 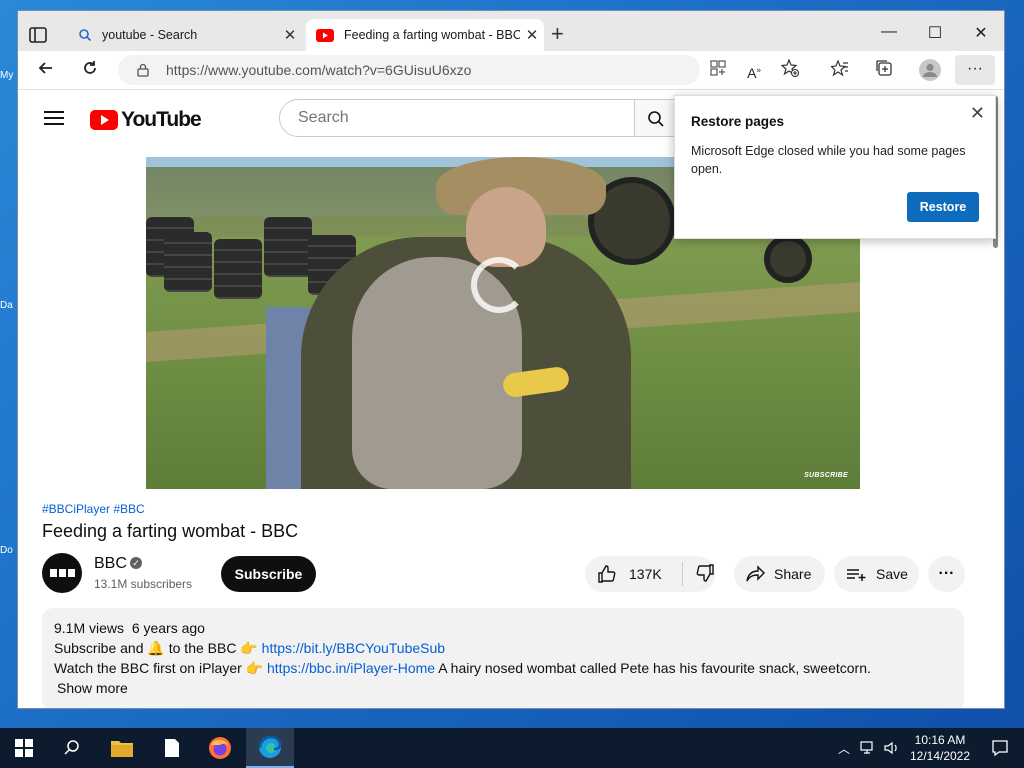 I want to click on youtube-icon, so click(x=325, y=35).